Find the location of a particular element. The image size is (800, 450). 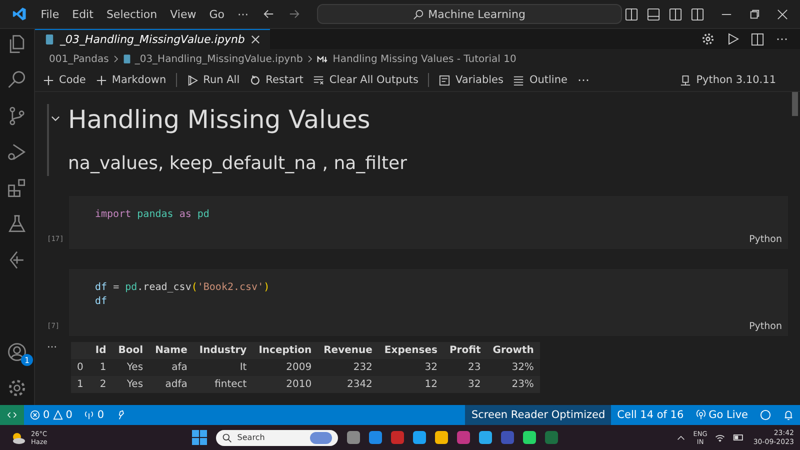

taskbar-search-field: Search is located at coordinates (277, 438).